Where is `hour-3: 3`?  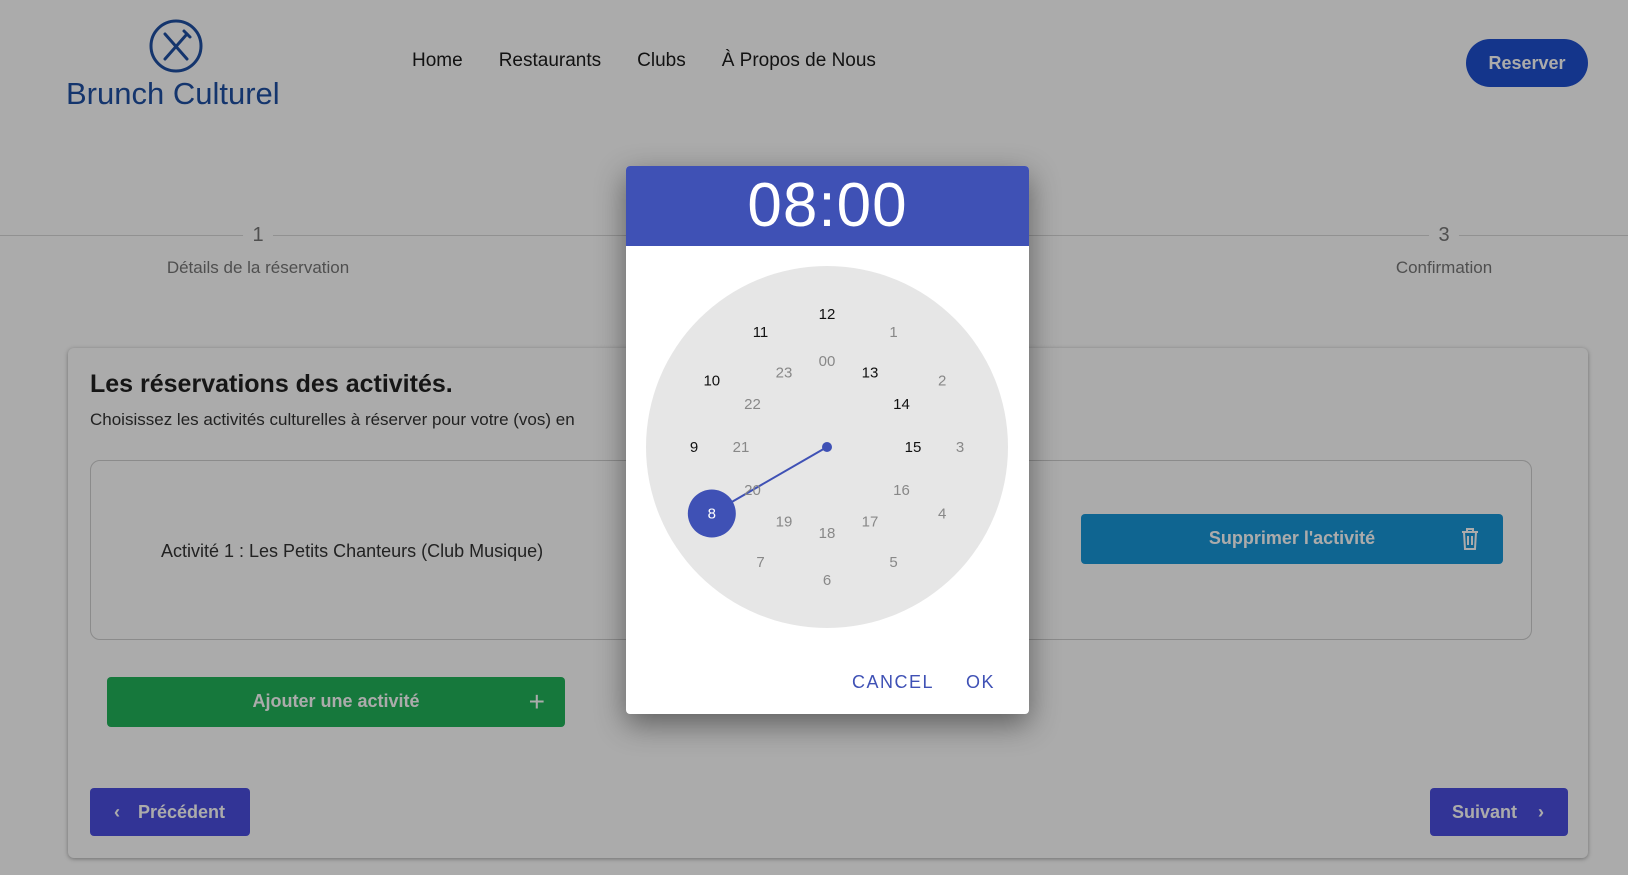 hour-3: 3 is located at coordinates (960, 447).